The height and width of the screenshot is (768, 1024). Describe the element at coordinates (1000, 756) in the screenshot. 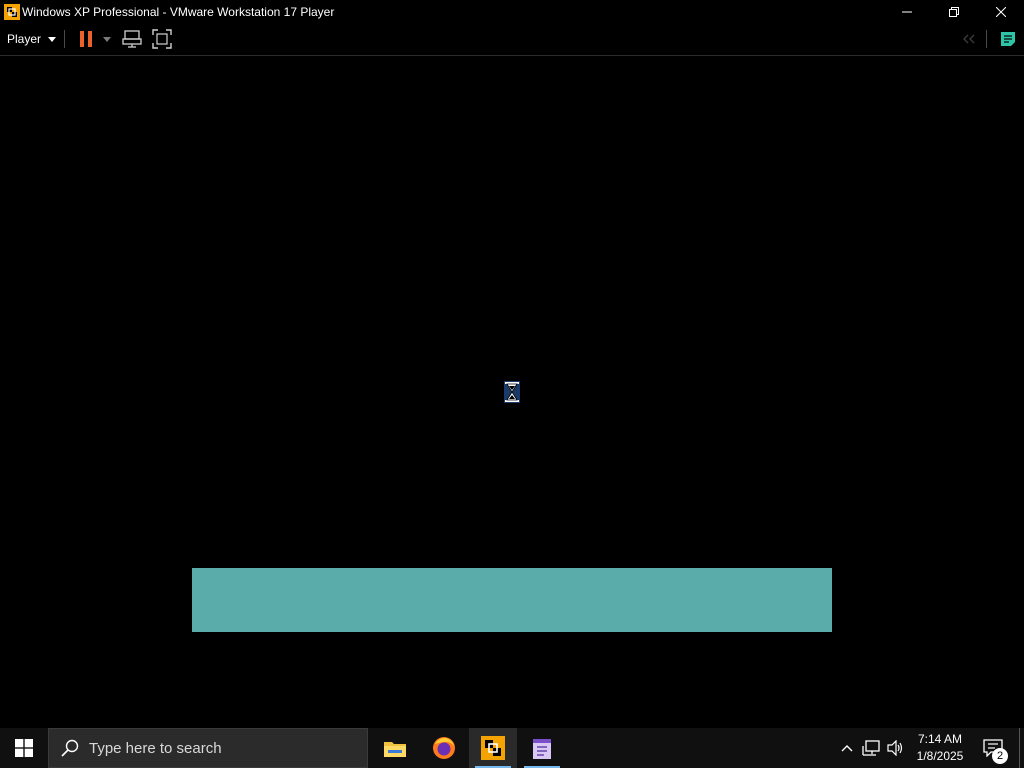

I see `notification-count-badge: 2` at that location.